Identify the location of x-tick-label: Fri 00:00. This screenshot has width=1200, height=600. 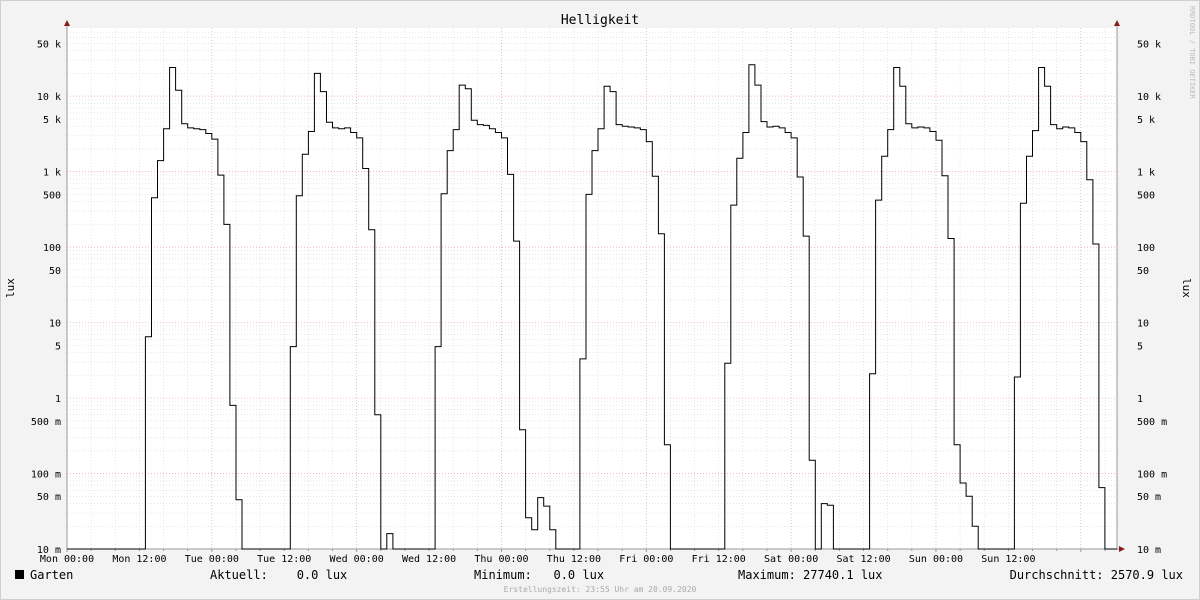
(646, 559).